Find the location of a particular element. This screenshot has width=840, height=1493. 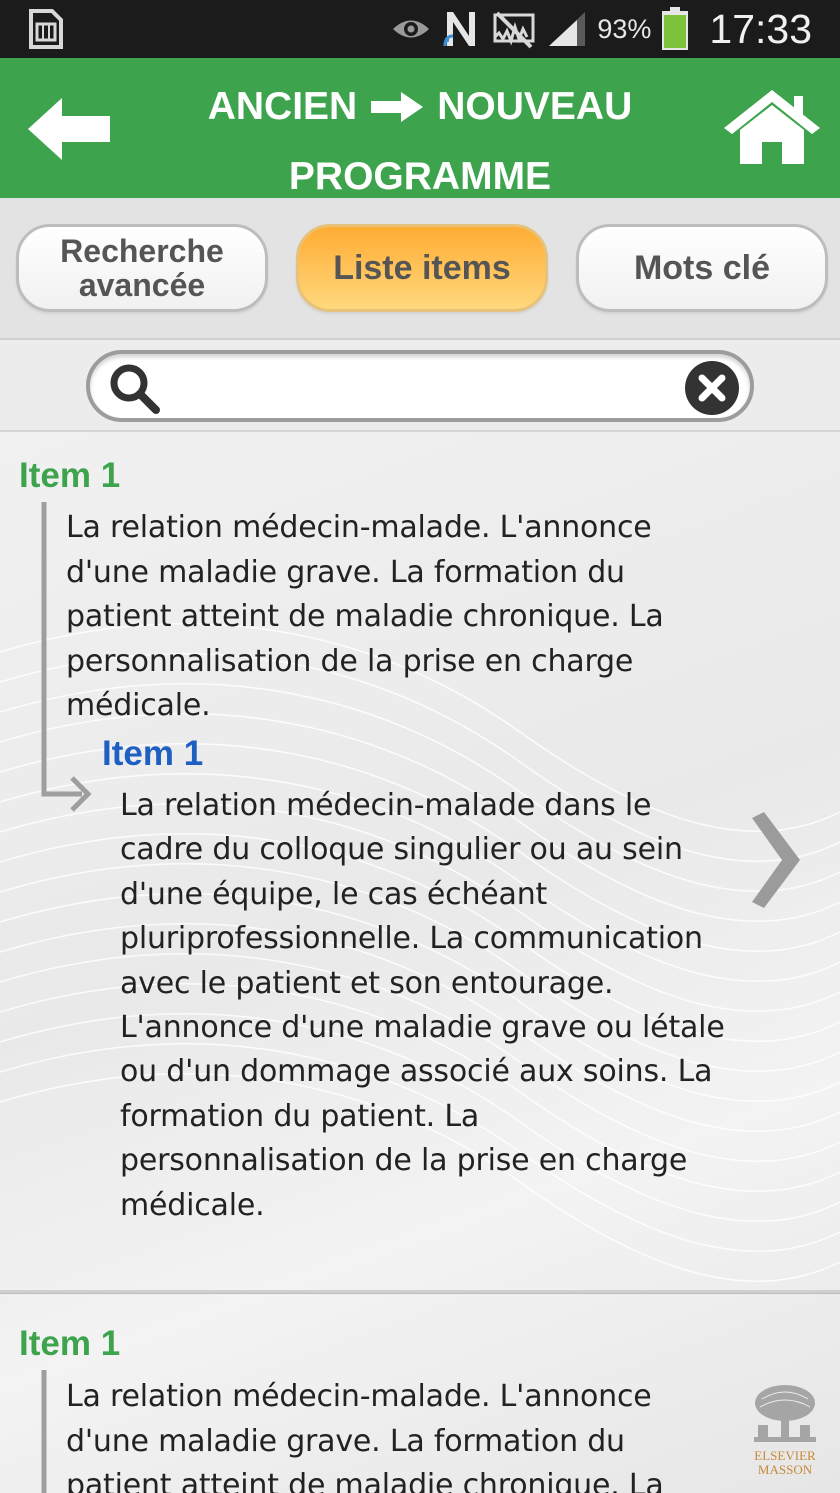

clock: 17:33 is located at coordinates (760, 28).